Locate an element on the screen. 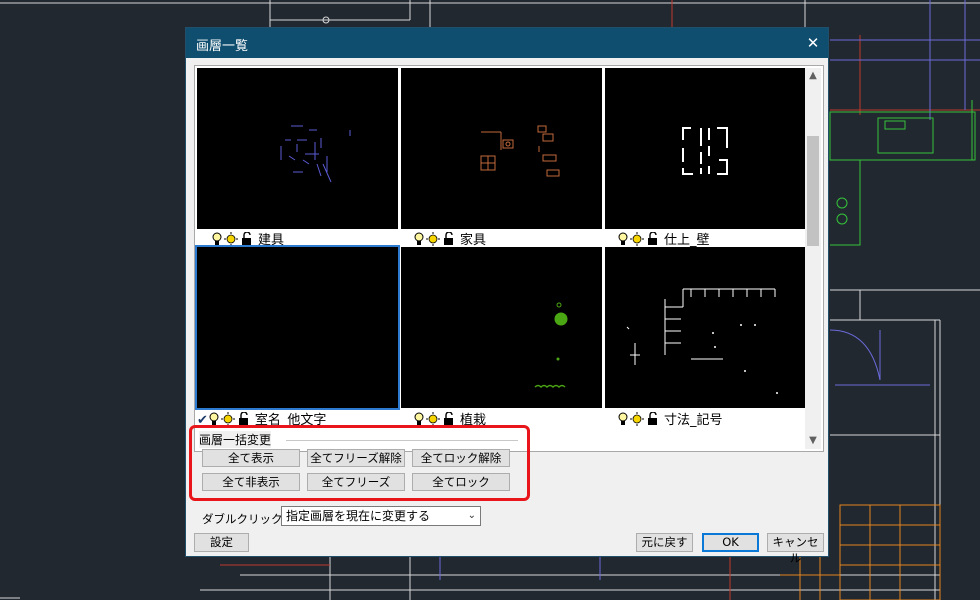 The image size is (980, 600). settings-button: 設定 is located at coordinates (221, 542).